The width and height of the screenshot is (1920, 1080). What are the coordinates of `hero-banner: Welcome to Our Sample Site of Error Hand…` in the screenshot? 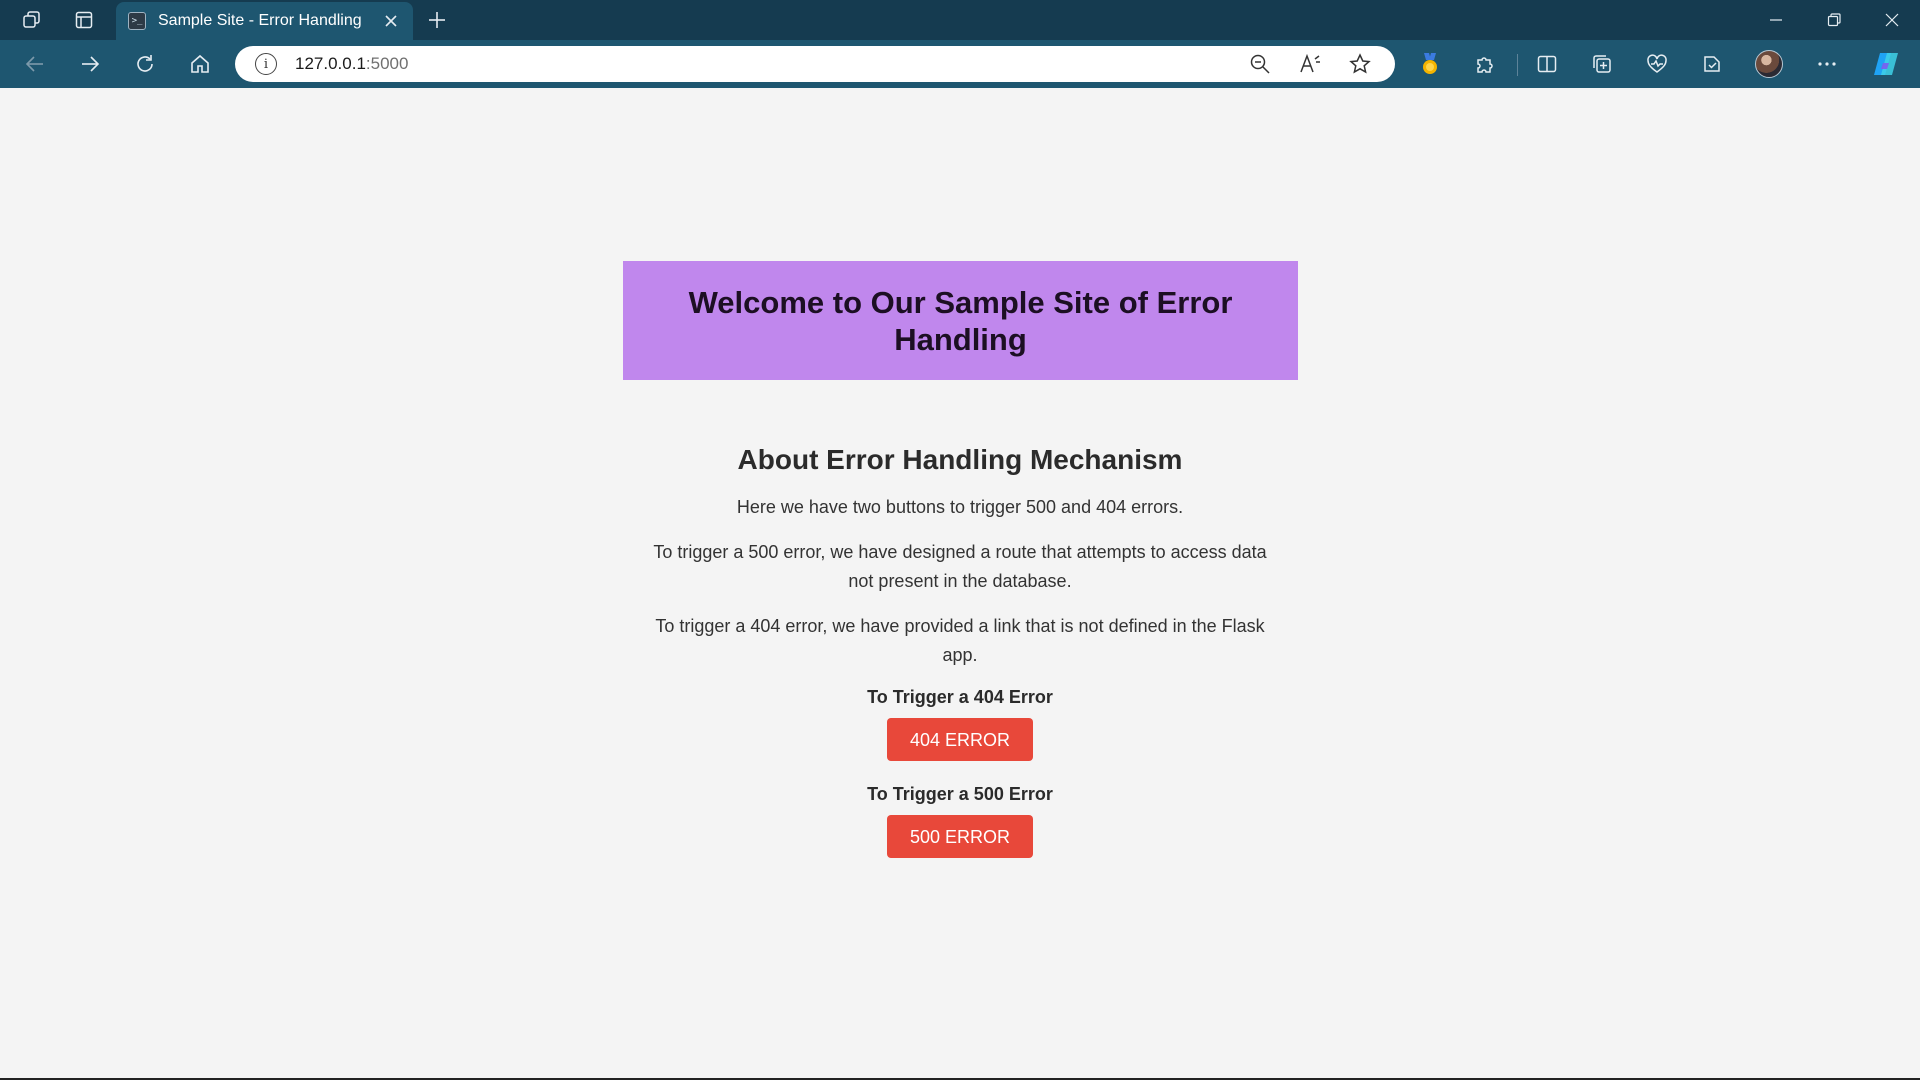 It's located at (960, 320).